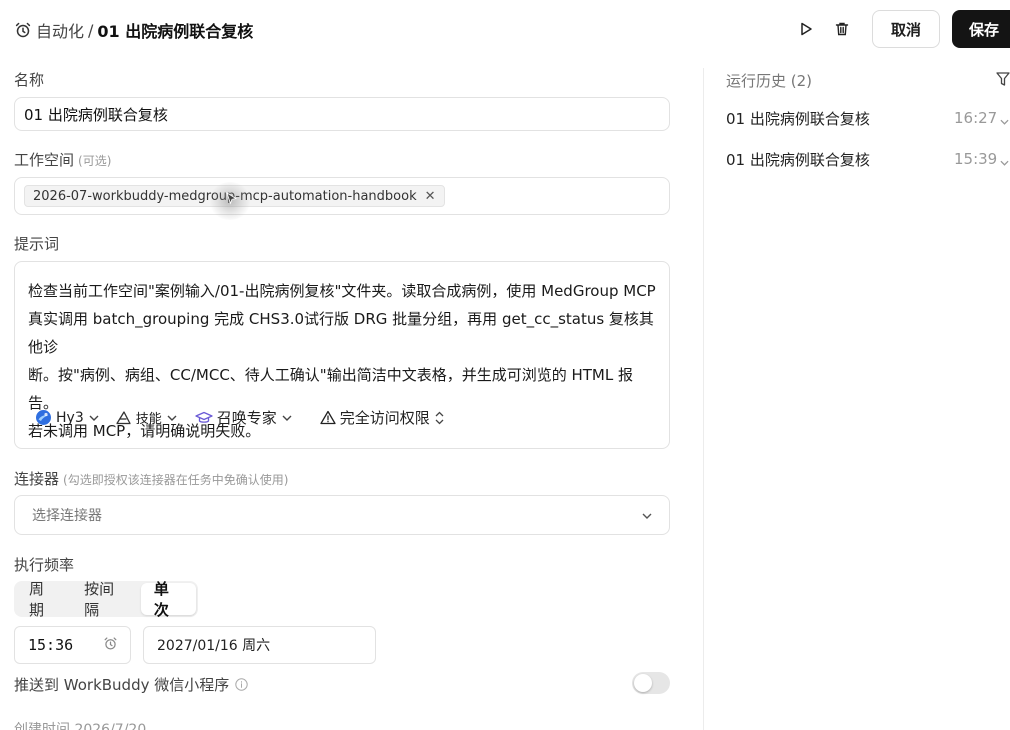 This screenshot has width=1010, height=730. Describe the element at coordinates (703, 399) in the screenshot. I see `panel-divider` at that location.